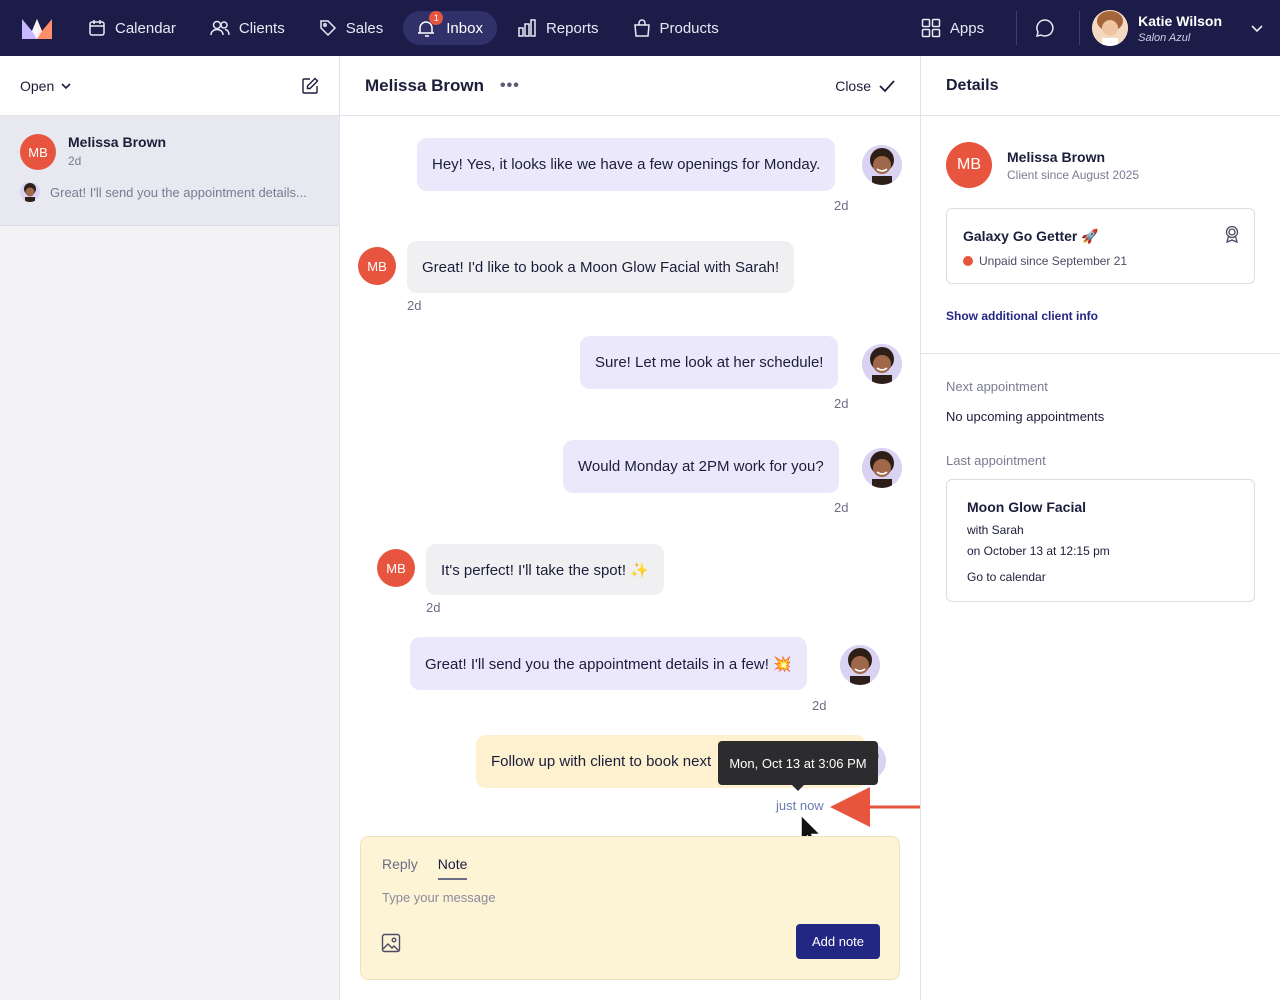 Image resolution: width=1280 pixels, height=1000 pixels. I want to click on nav-calendar-label: Calendar, so click(145, 28).